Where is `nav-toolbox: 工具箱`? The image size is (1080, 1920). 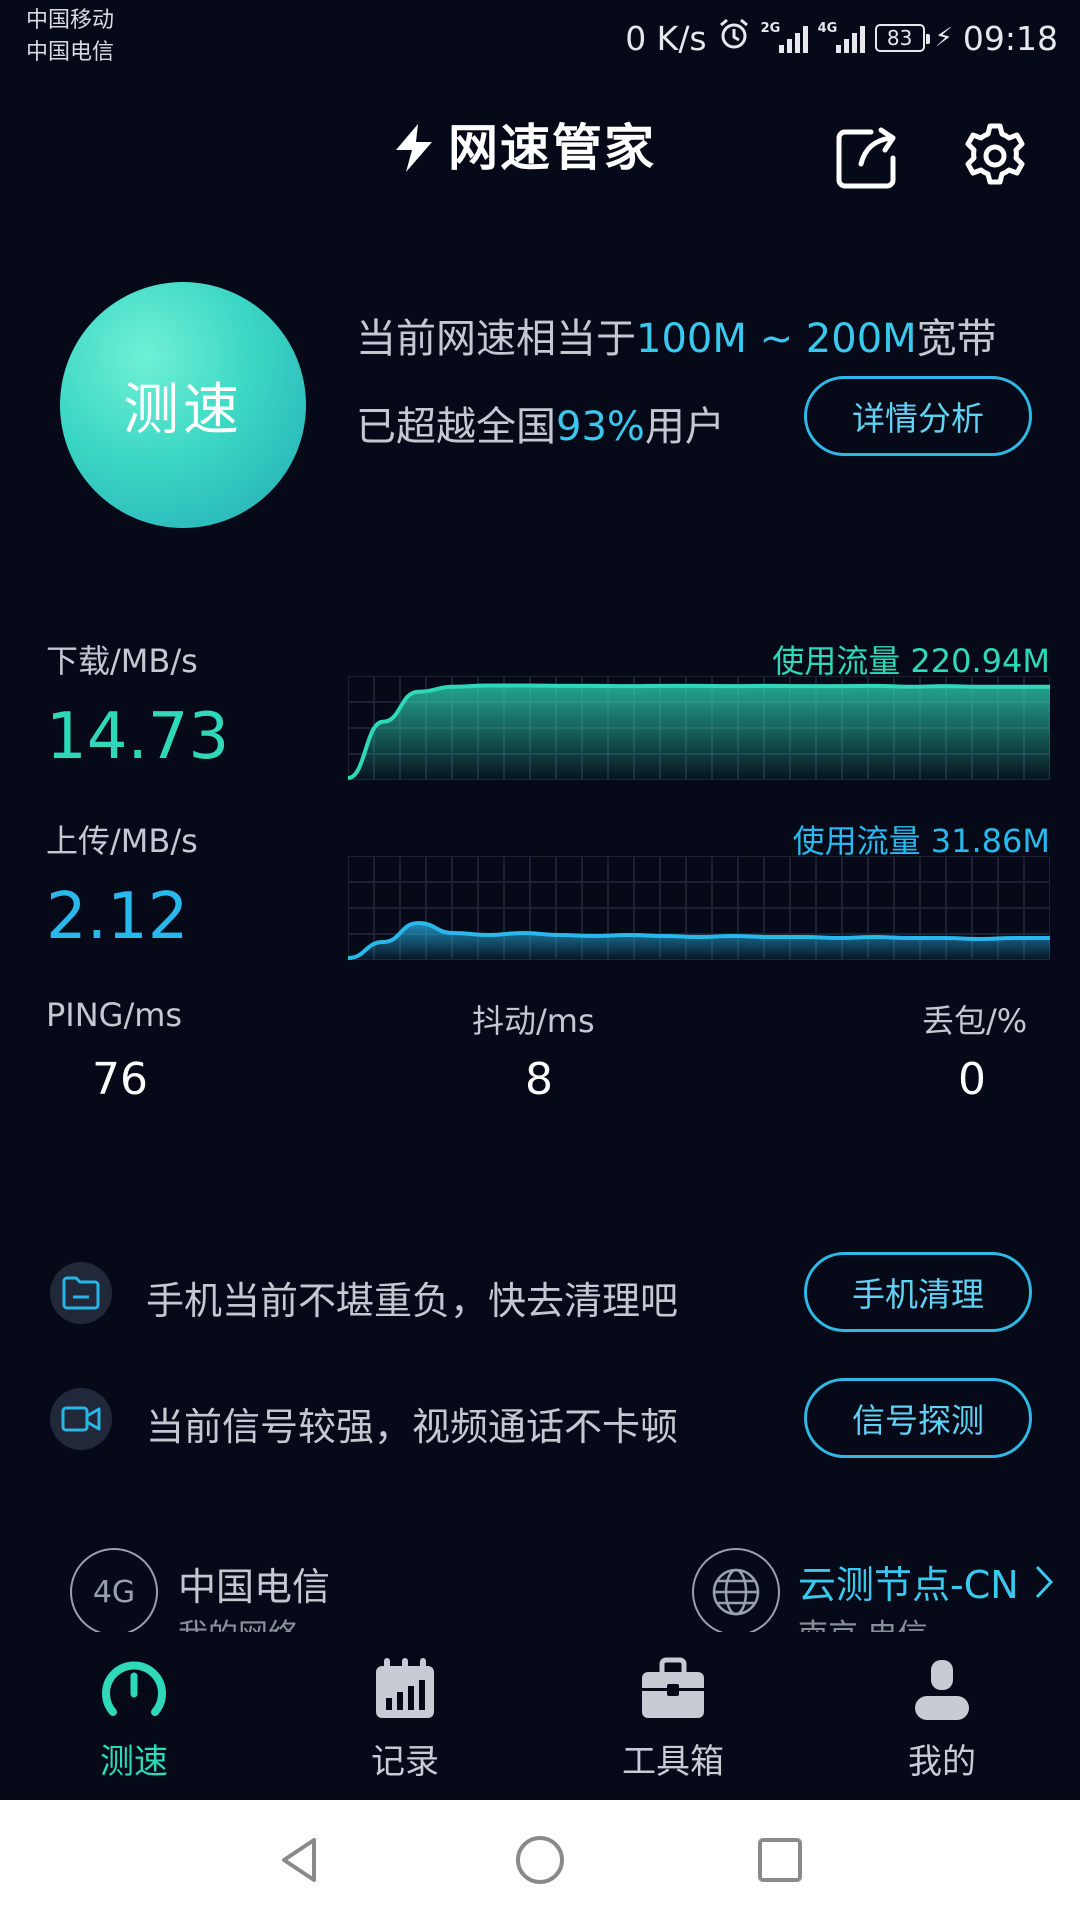 nav-toolbox: 工具箱 is located at coordinates (673, 1718).